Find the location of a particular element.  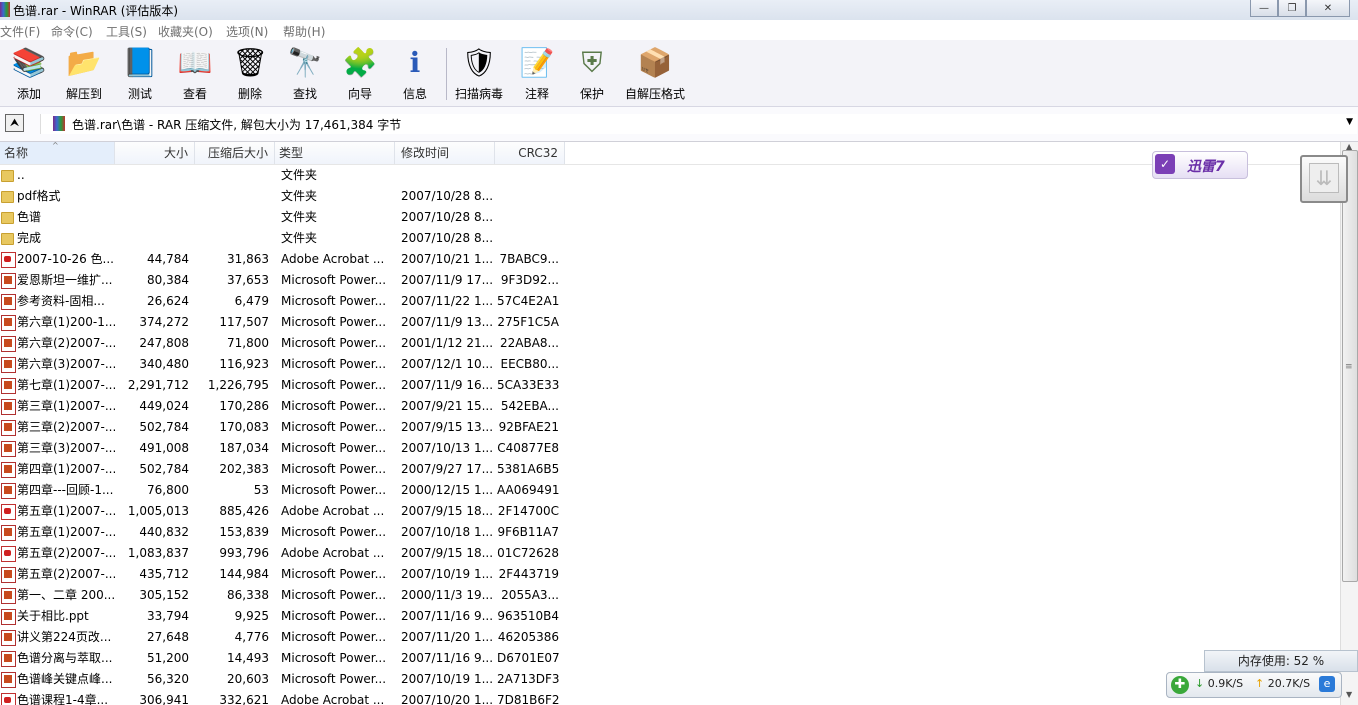

column-size: 大小 is located at coordinates (155, 153).